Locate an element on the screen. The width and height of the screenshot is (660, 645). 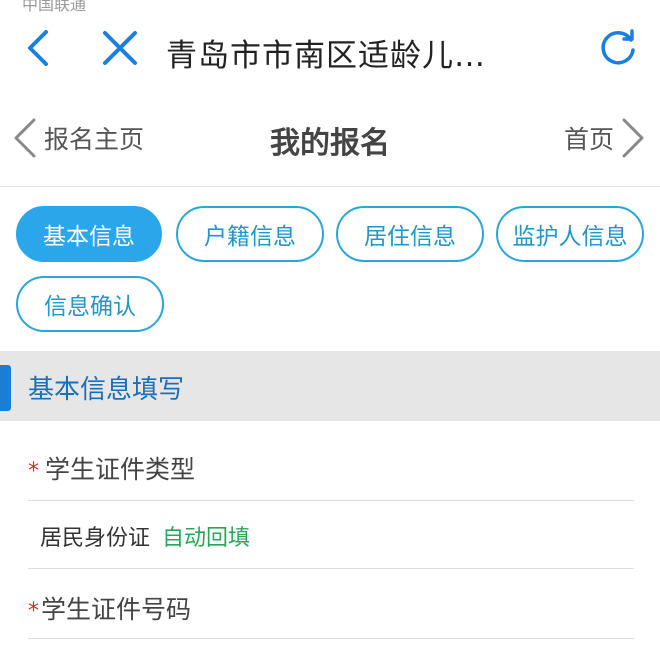
browser-close-button is located at coordinates (120, 48).